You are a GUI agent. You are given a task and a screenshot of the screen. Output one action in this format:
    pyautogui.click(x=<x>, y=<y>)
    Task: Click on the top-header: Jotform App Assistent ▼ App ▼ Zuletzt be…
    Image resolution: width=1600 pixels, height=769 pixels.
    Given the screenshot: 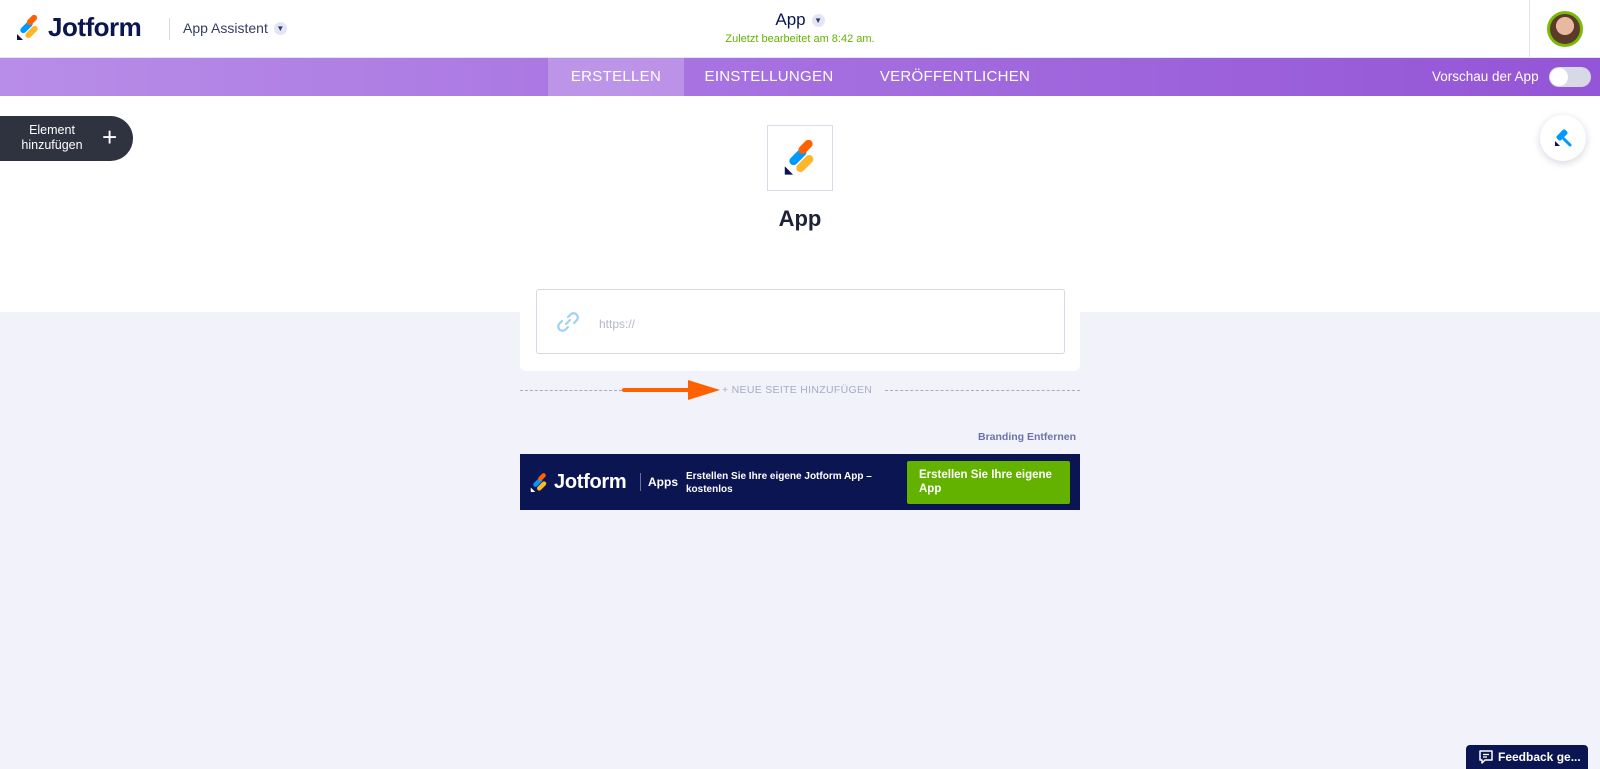 What is the action you would take?
    pyautogui.click(x=800, y=29)
    